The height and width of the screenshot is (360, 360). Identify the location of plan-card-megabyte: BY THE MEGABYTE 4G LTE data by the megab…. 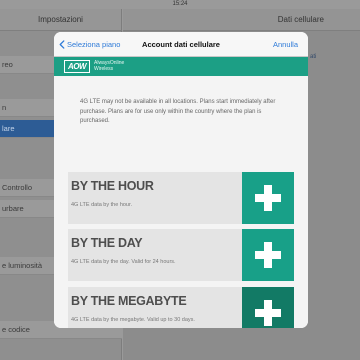
(181, 307).